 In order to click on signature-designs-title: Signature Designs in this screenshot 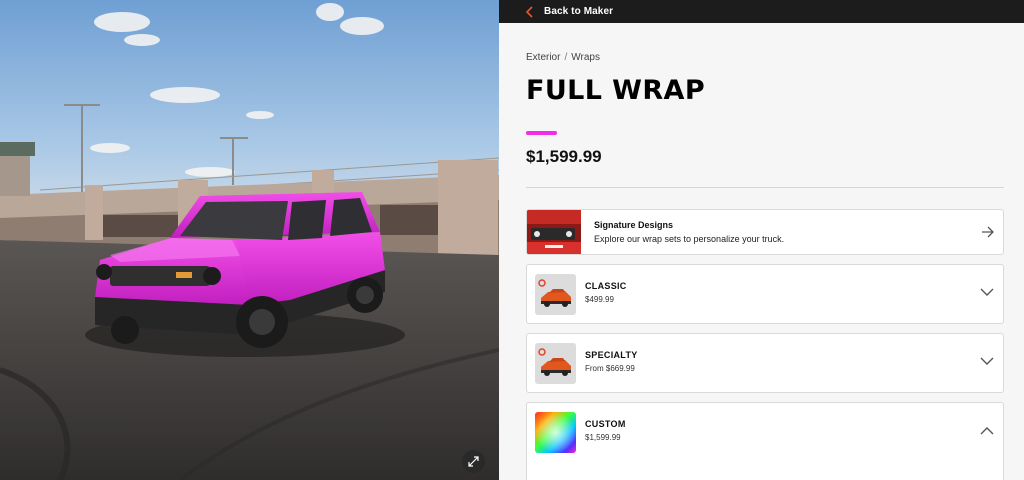, I will do `click(634, 225)`.